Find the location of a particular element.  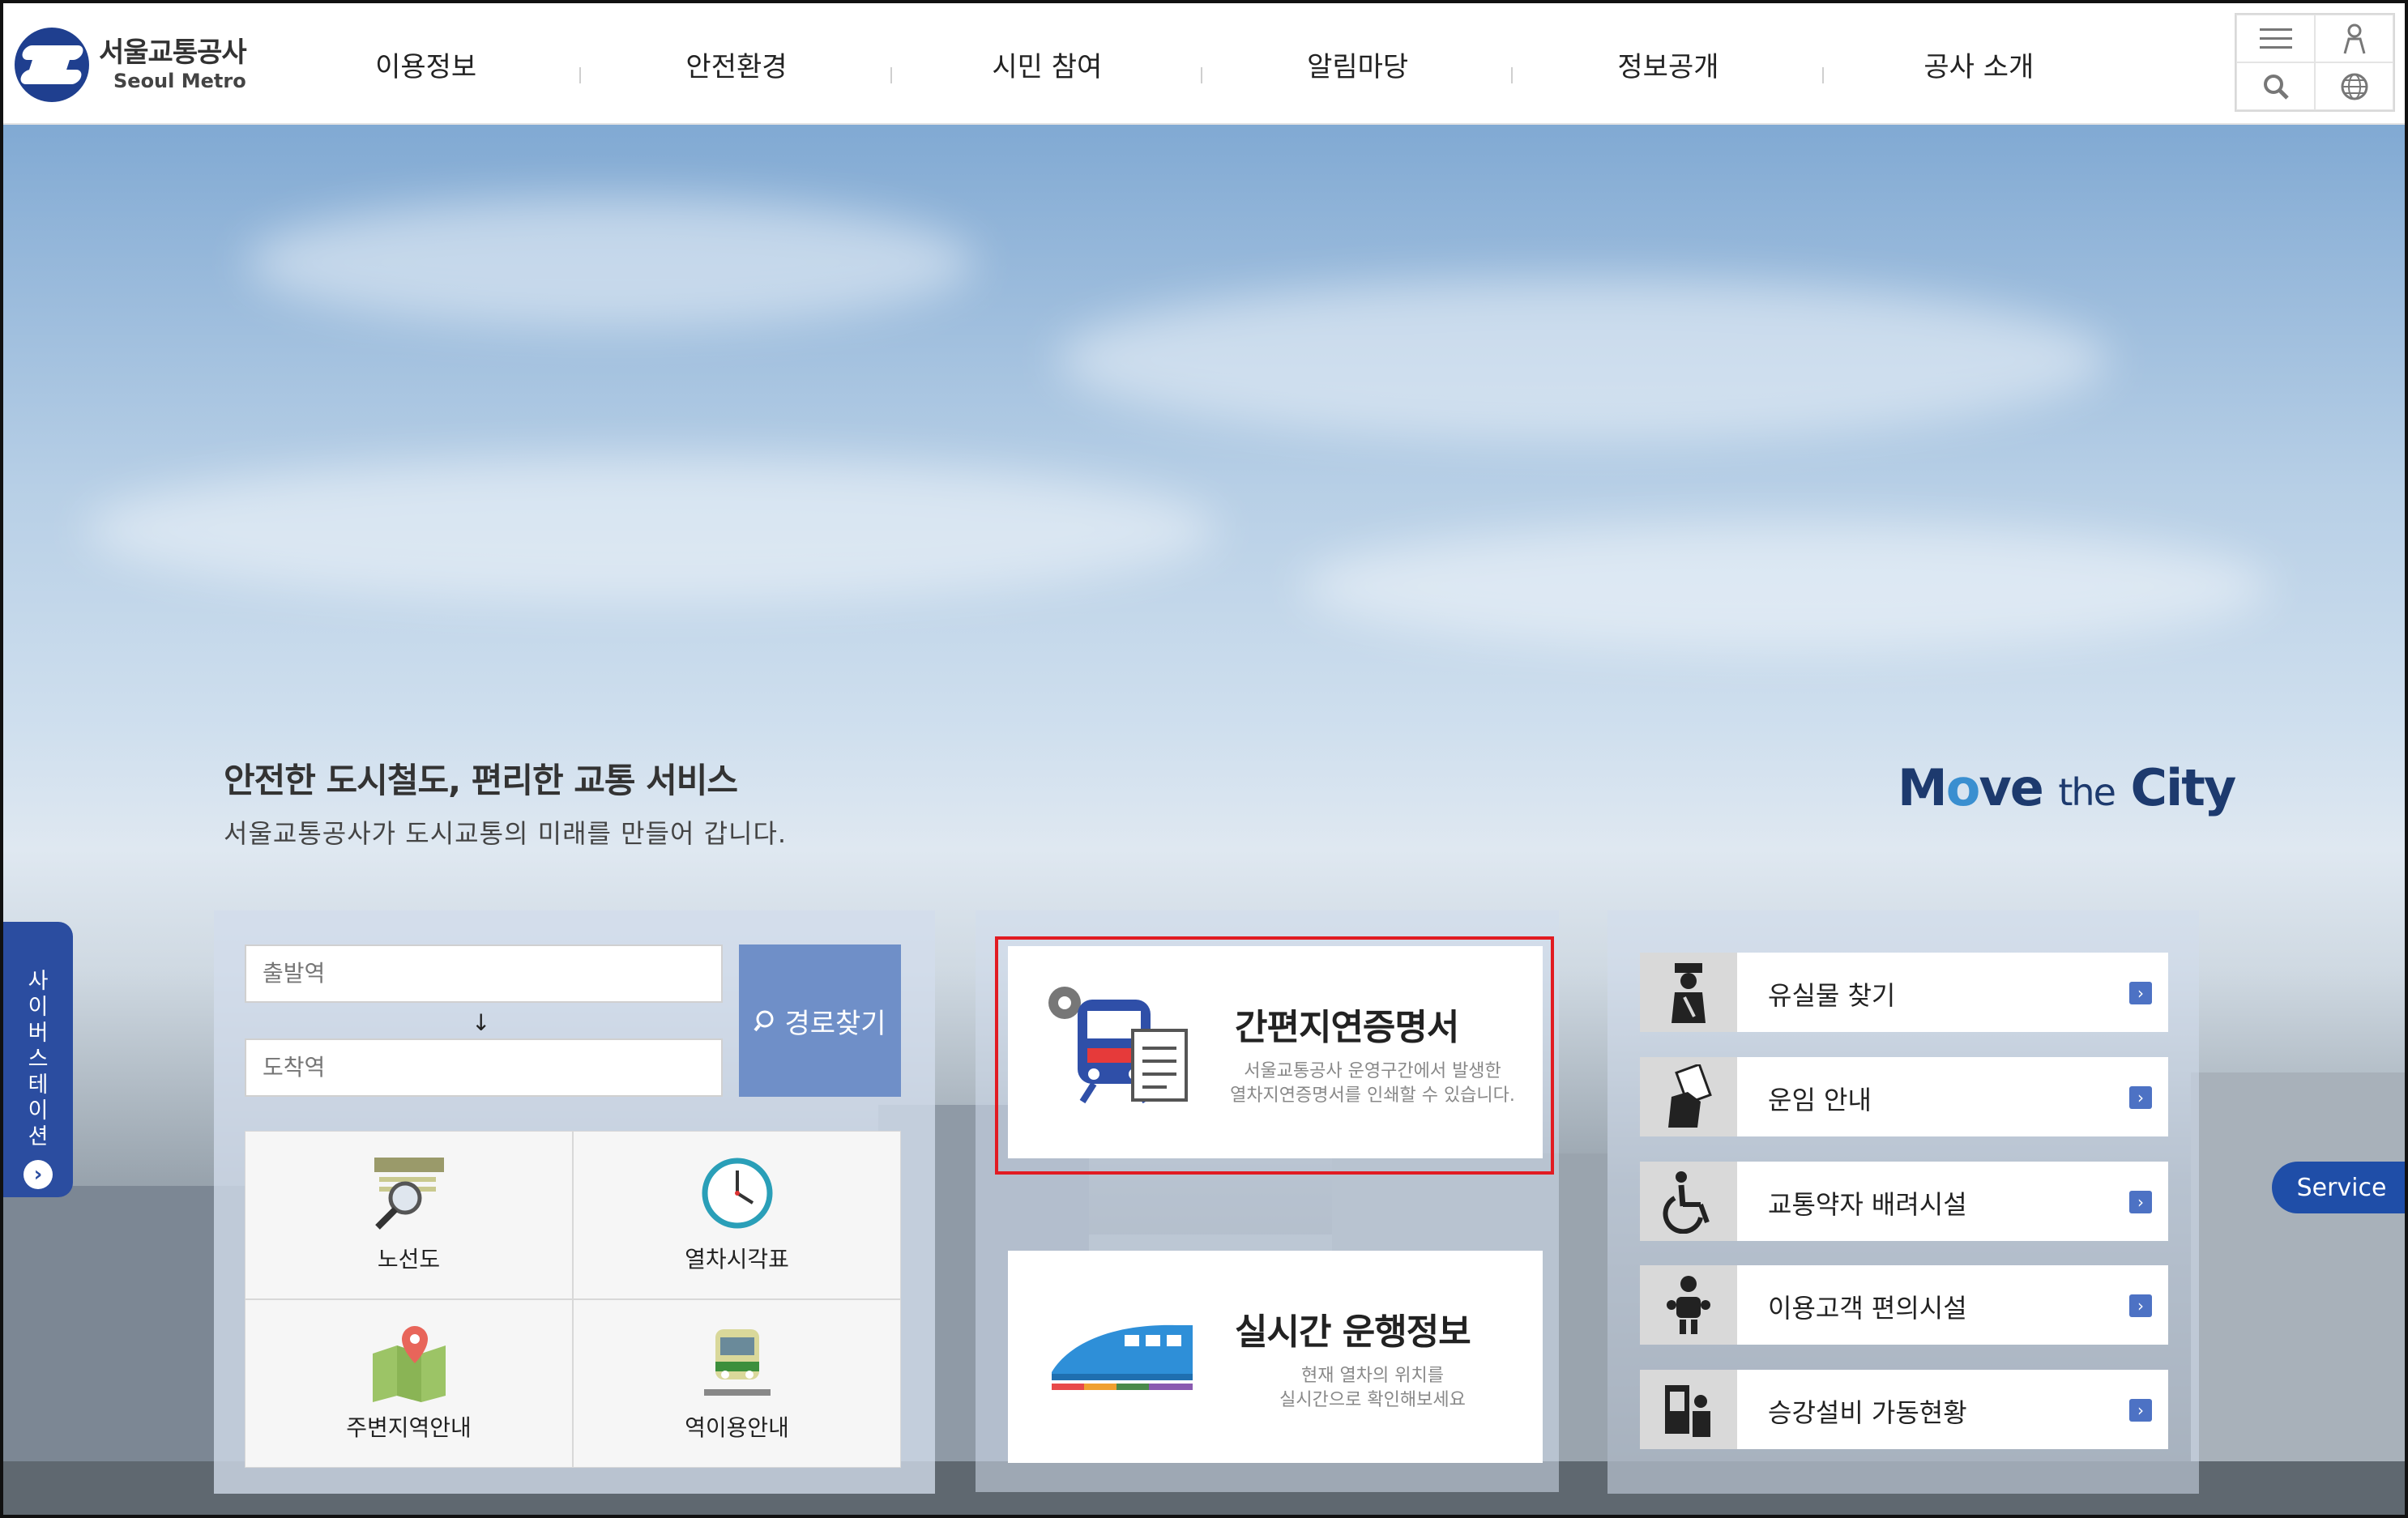

hero-subtitle: 서울교통공사가 도시교통의 미래를 만들어 갑니다. is located at coordinates (506, 834).